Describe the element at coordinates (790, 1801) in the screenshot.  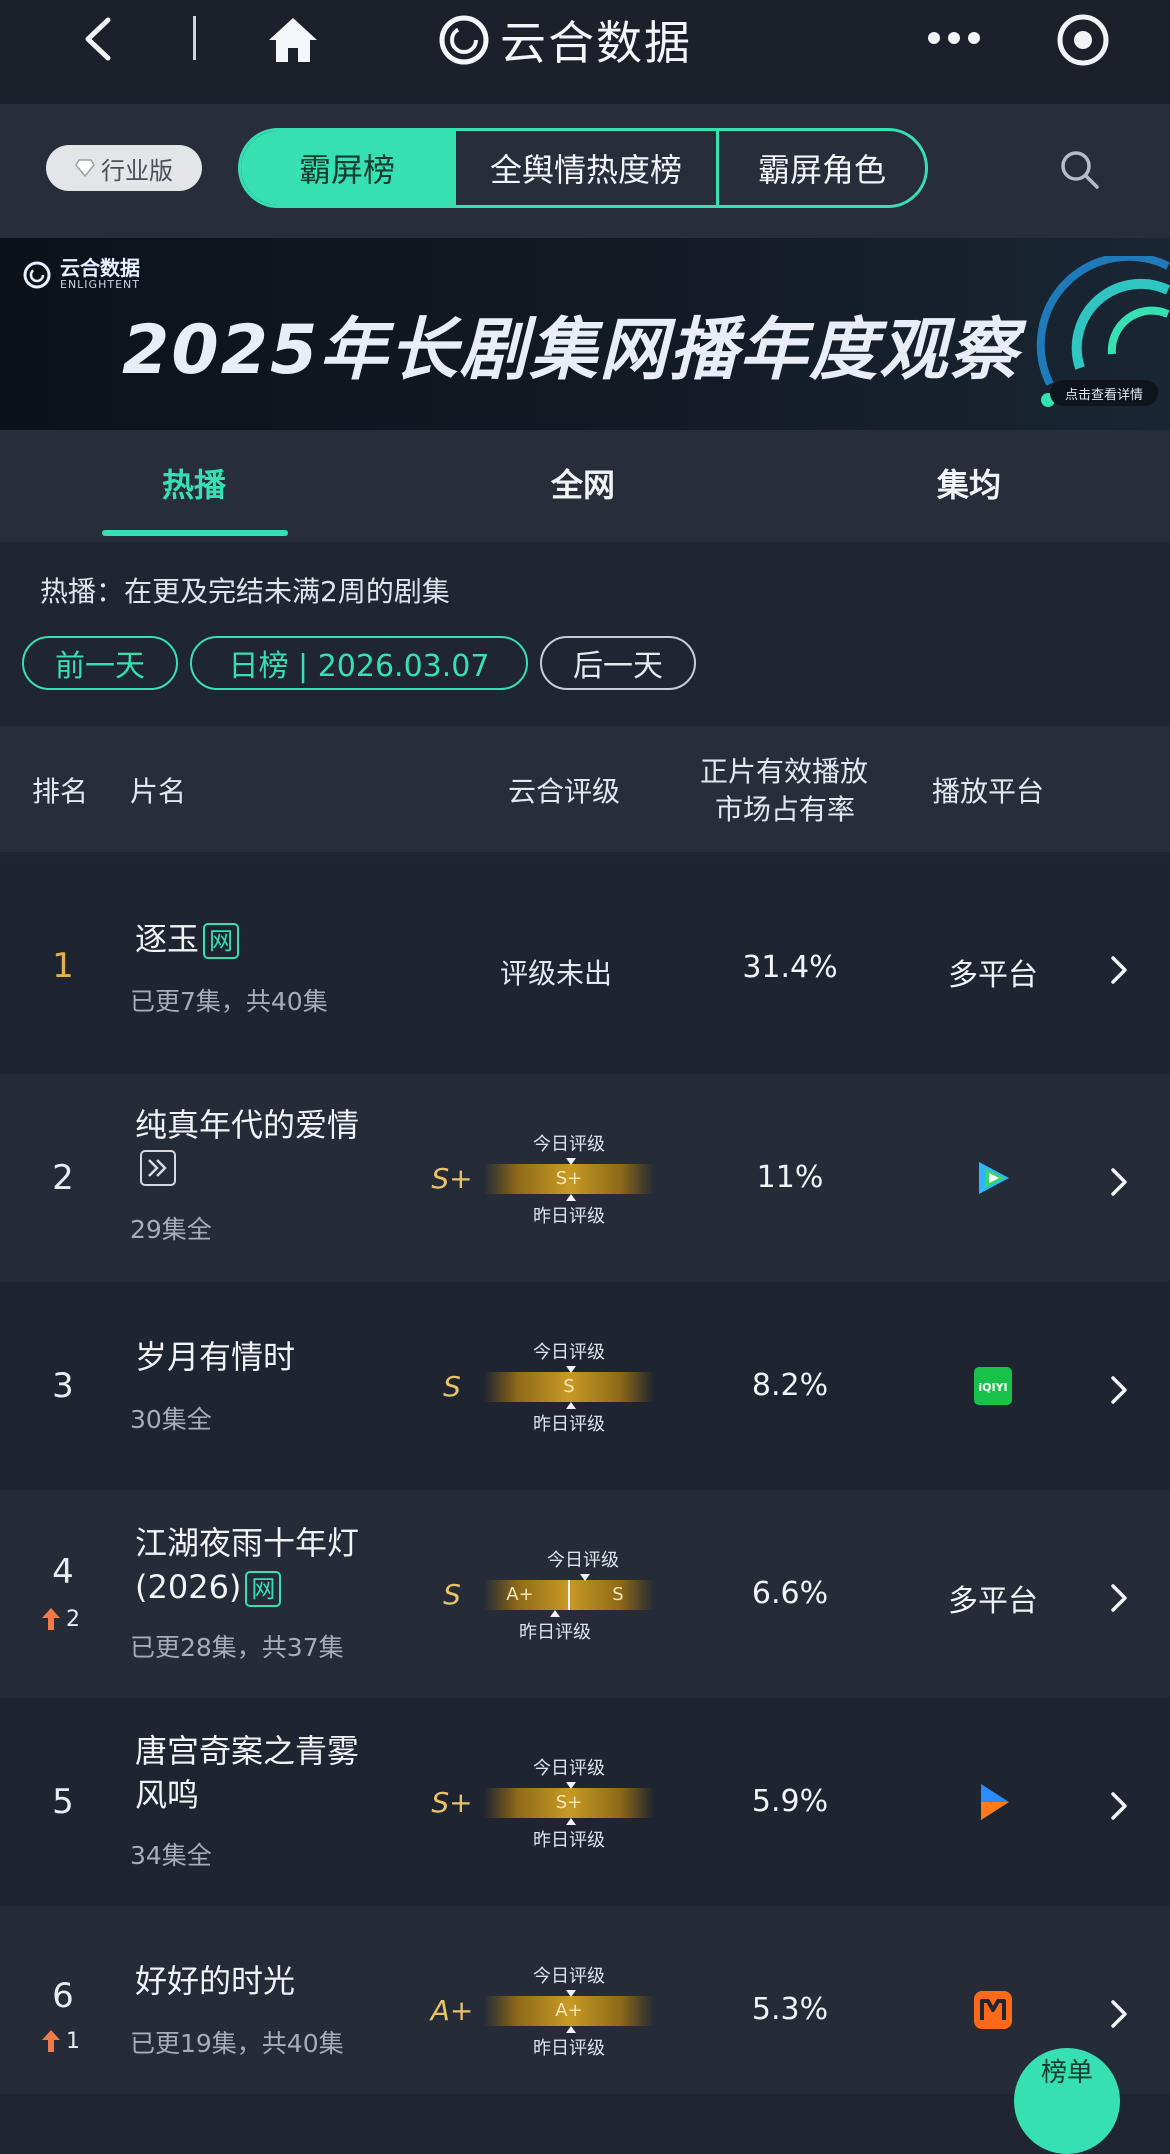
I see `market-share: 5.9%` at that location.